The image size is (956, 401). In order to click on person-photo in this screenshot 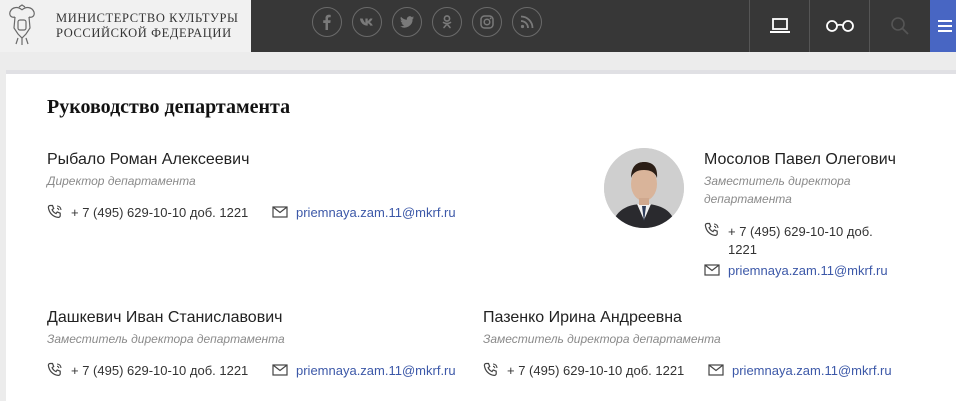, I will do `click(644, 188)`.